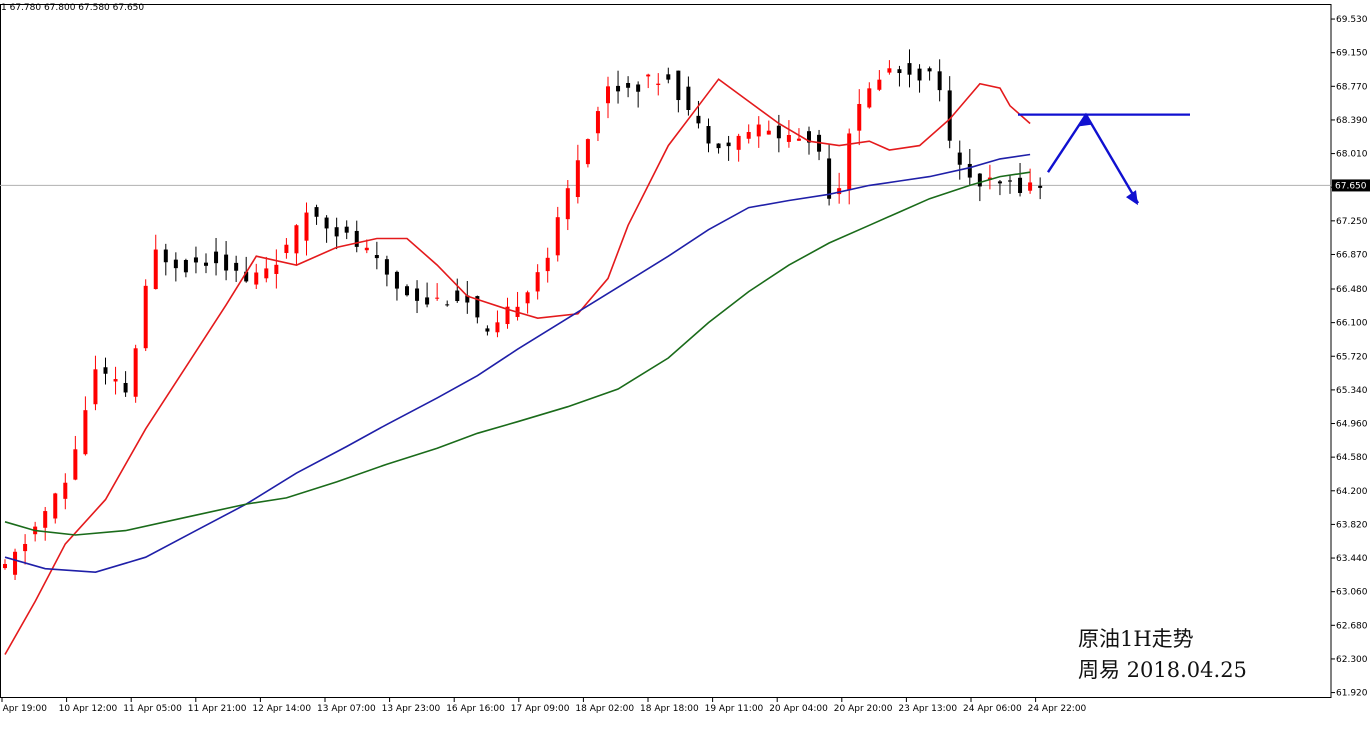  What do you see at coordinates (1352, 492) in the screenshot?
I see `y-tick-label: 64.200` at bounding box center [1352, 492].